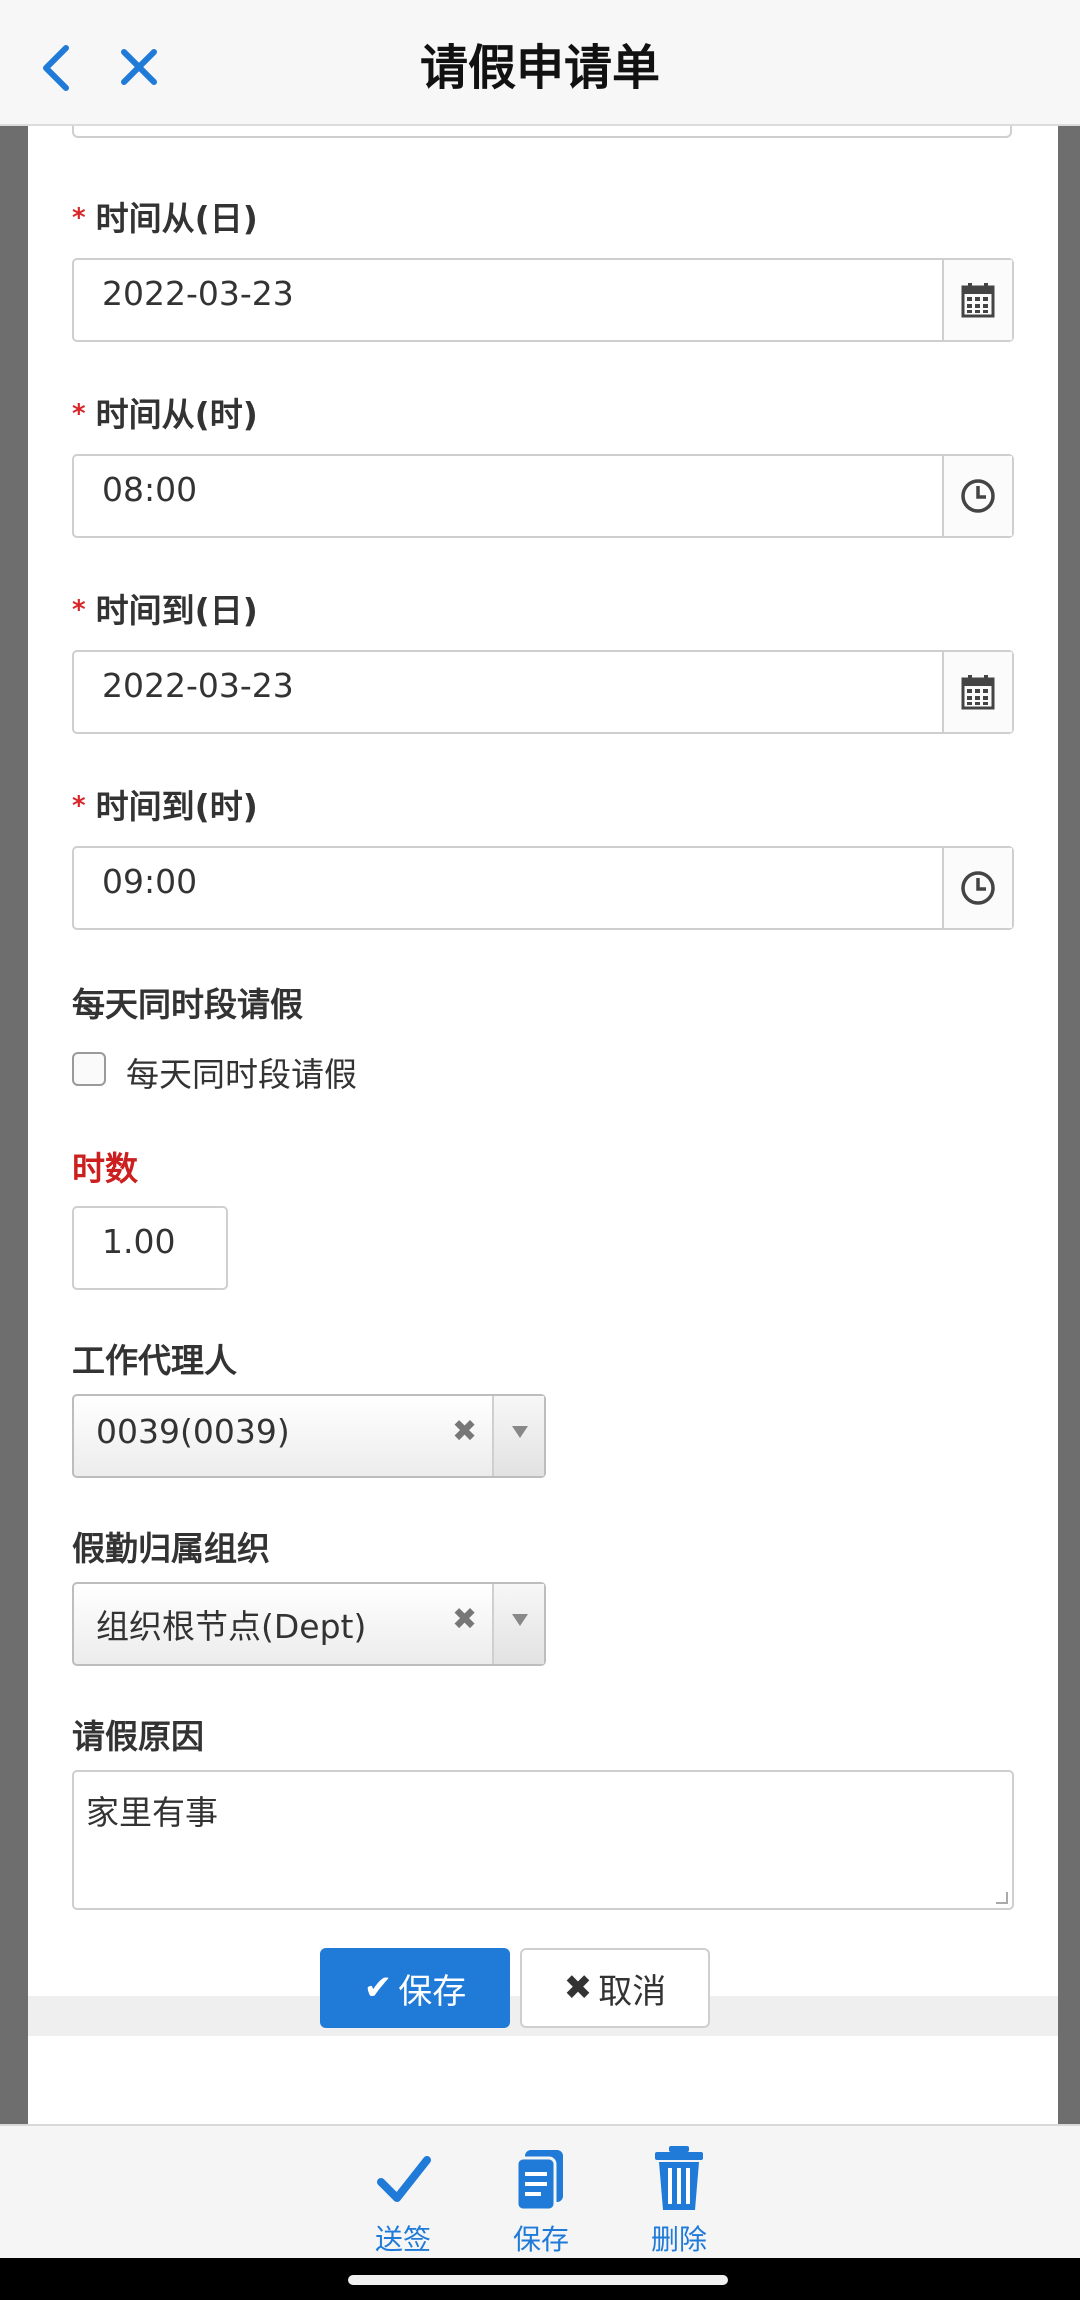 This screenshot has width=1080, height=2300. Describe the element at coordinates (198, 685) in the screenshot. I see `date-to-value: 2022-03-23` at that location.